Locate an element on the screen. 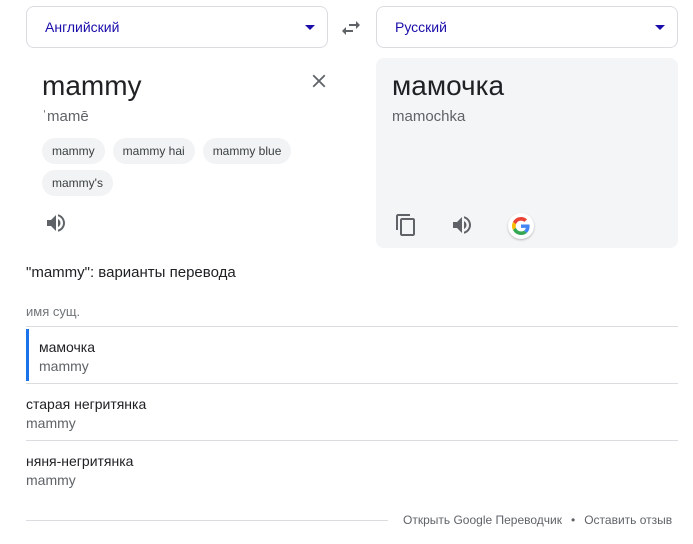  open-google-translate-link: Открыть Google Переводчик is located at coordinates (482, 520).